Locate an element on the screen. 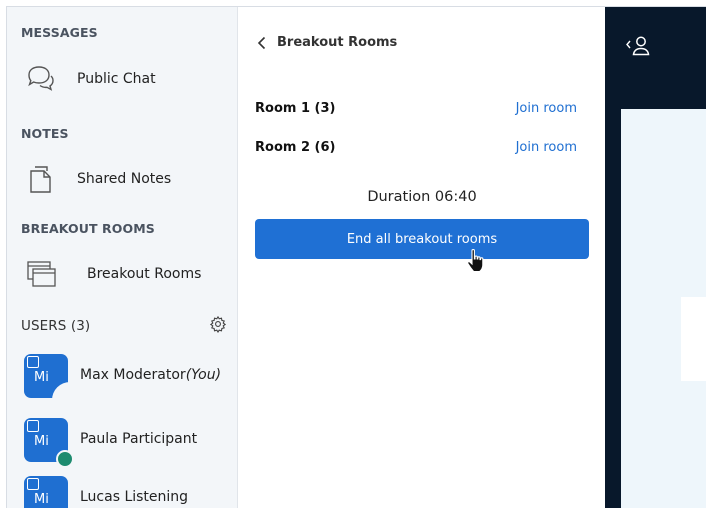 The image size is (706, 508). avatar-notch is located at coordinates (61, 391).